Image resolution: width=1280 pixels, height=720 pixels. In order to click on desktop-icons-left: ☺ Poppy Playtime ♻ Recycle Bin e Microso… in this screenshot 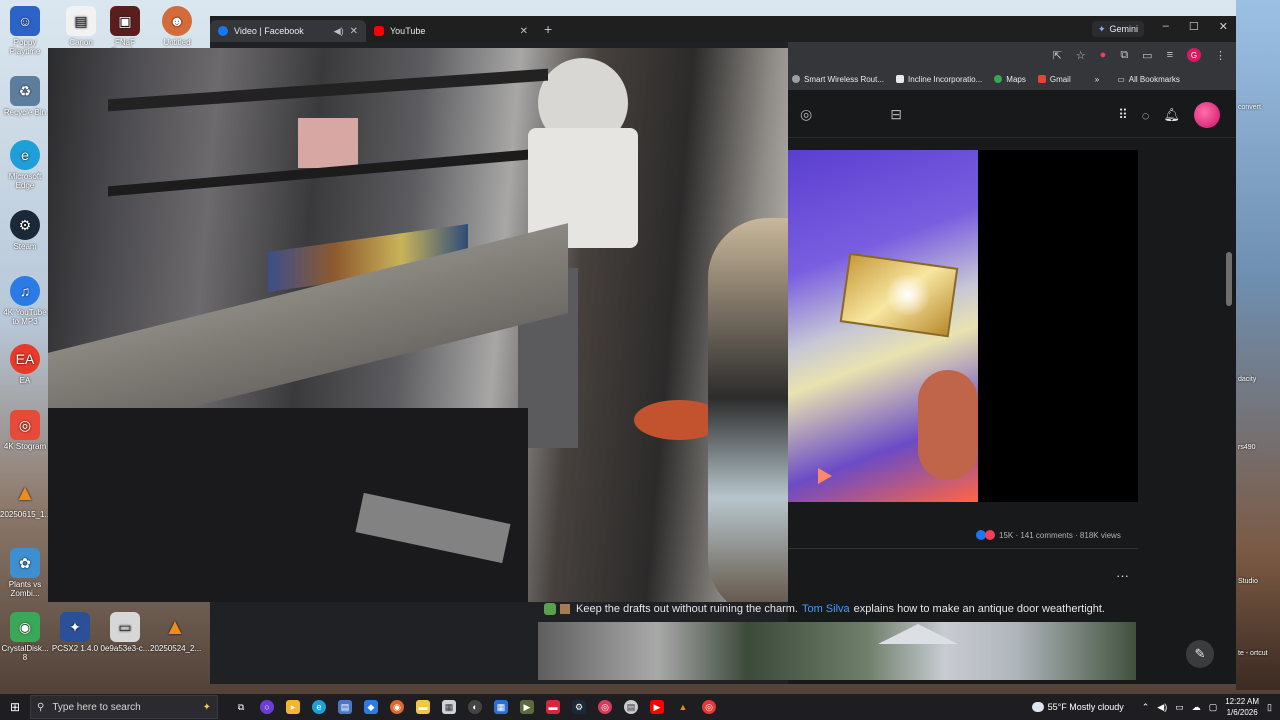, I will do `click(25, 345)`.